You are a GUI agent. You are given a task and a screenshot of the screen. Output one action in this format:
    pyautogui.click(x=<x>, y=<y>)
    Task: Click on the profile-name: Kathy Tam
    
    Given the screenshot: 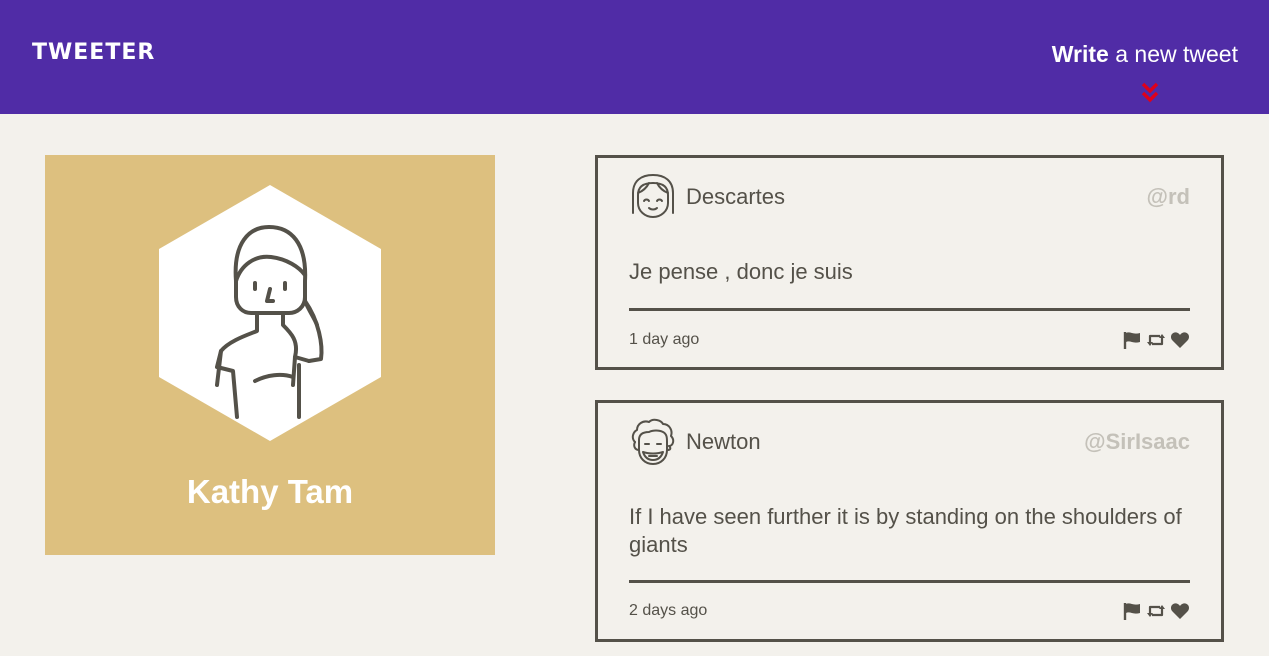 What is the action you would take?
    pyautogui.click(x=270, y=491)
    